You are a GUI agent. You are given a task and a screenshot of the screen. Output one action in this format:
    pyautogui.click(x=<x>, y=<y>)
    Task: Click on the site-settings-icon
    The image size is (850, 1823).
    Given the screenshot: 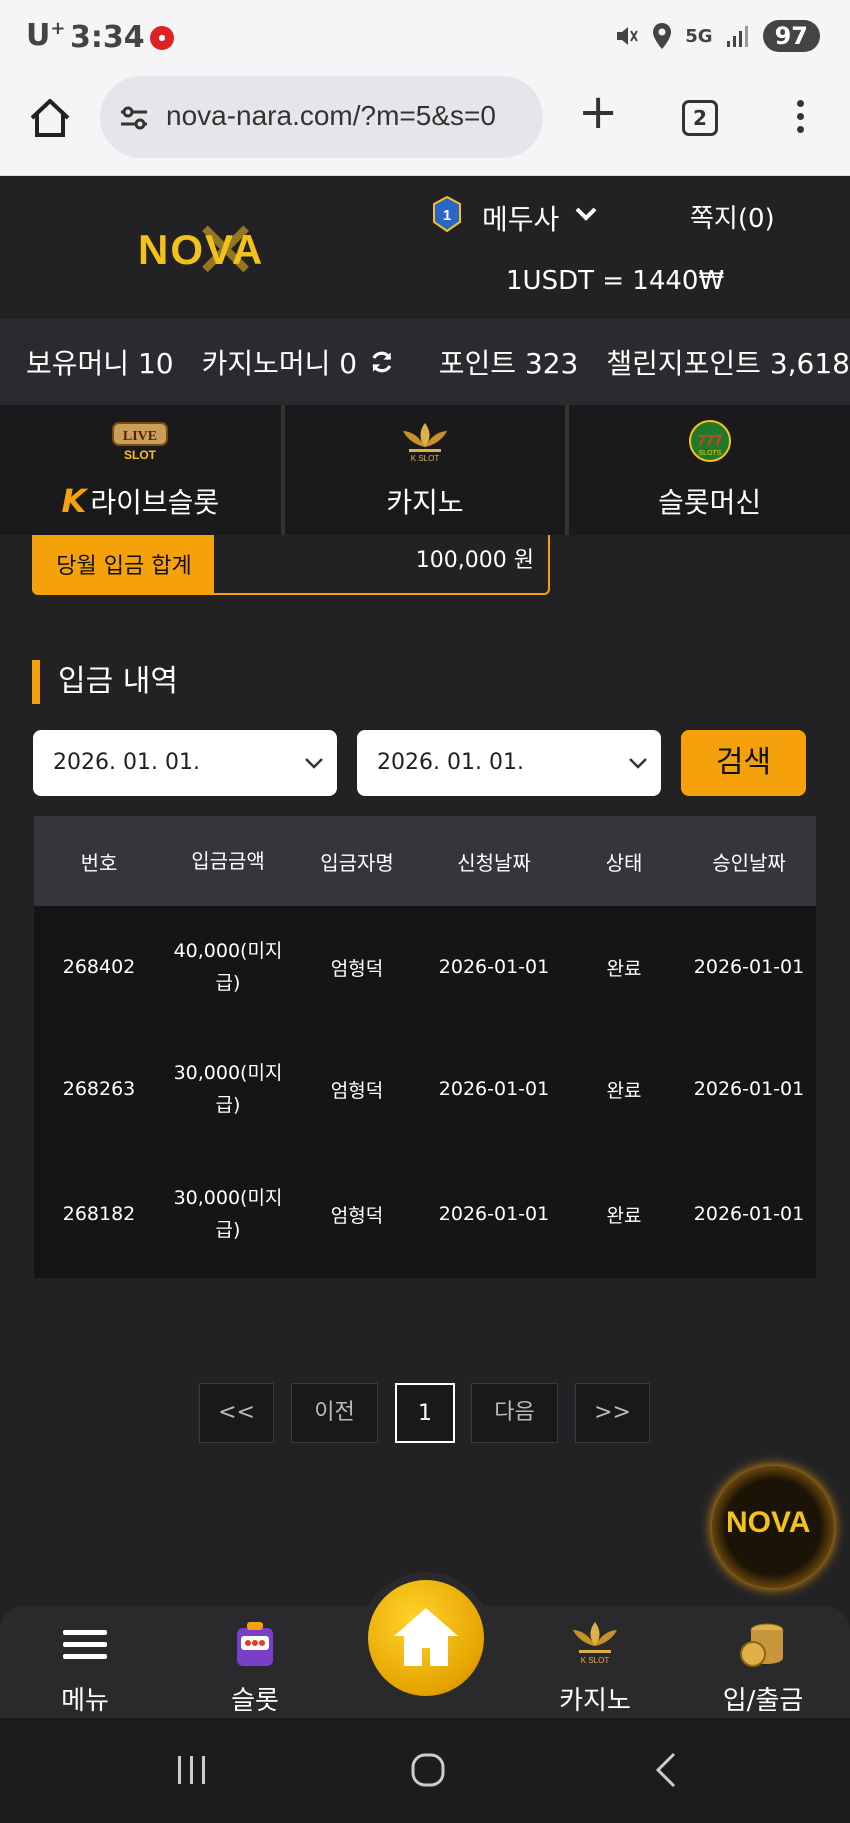 What is the action you would take?
    pyautogui.click(x=134, y=118)
    